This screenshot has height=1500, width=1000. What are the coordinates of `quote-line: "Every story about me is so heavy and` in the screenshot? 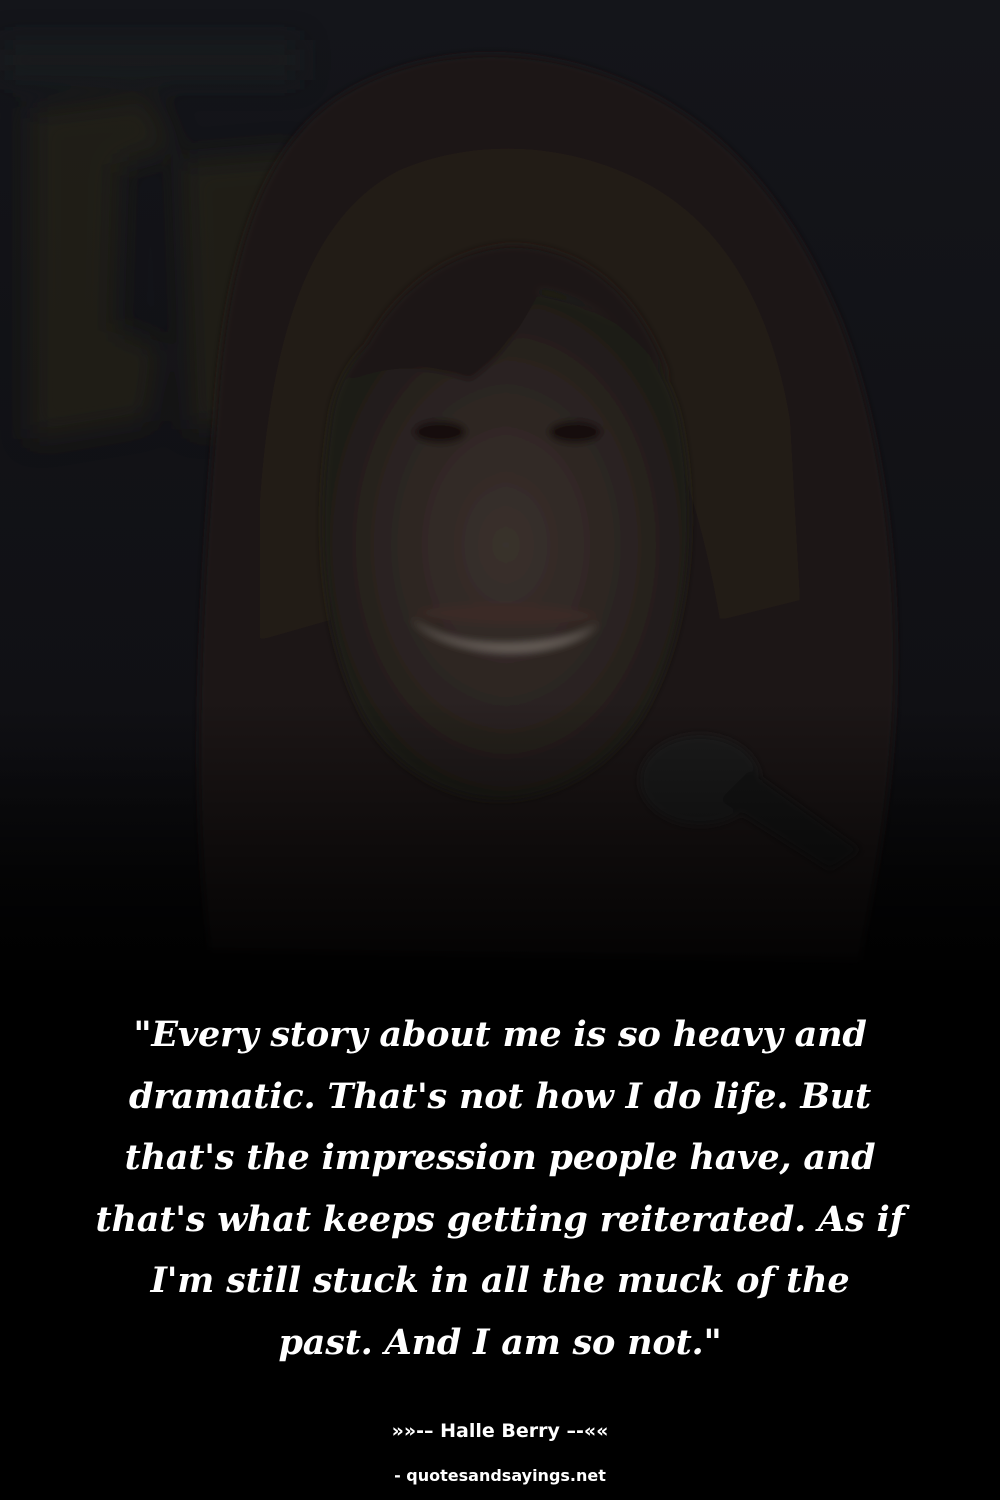 It's located at (500, 1034).